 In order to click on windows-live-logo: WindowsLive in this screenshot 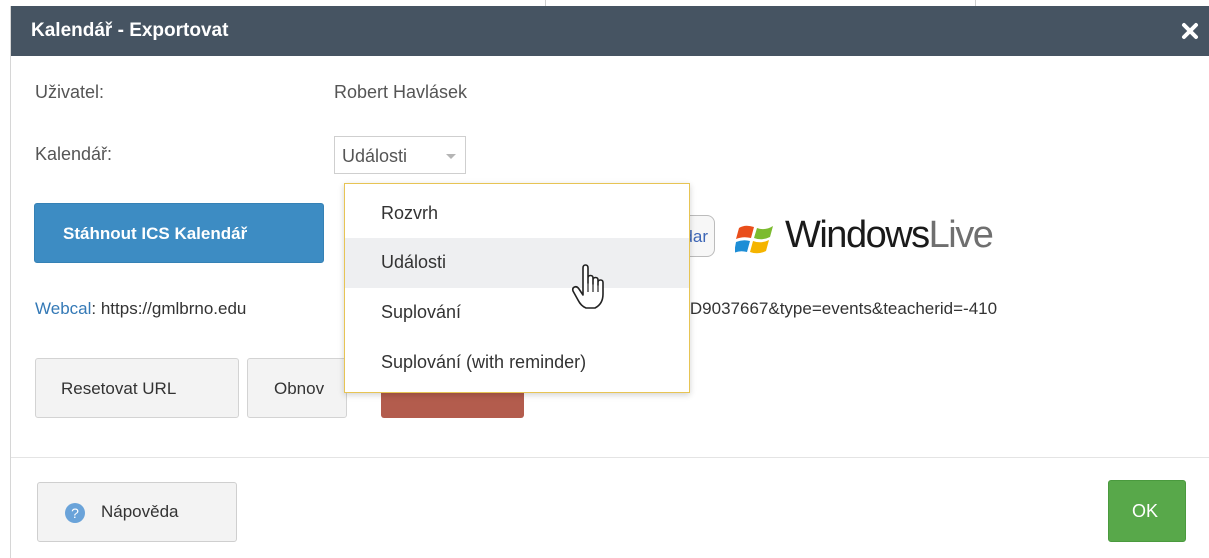, I will do `click(889, 235)`.